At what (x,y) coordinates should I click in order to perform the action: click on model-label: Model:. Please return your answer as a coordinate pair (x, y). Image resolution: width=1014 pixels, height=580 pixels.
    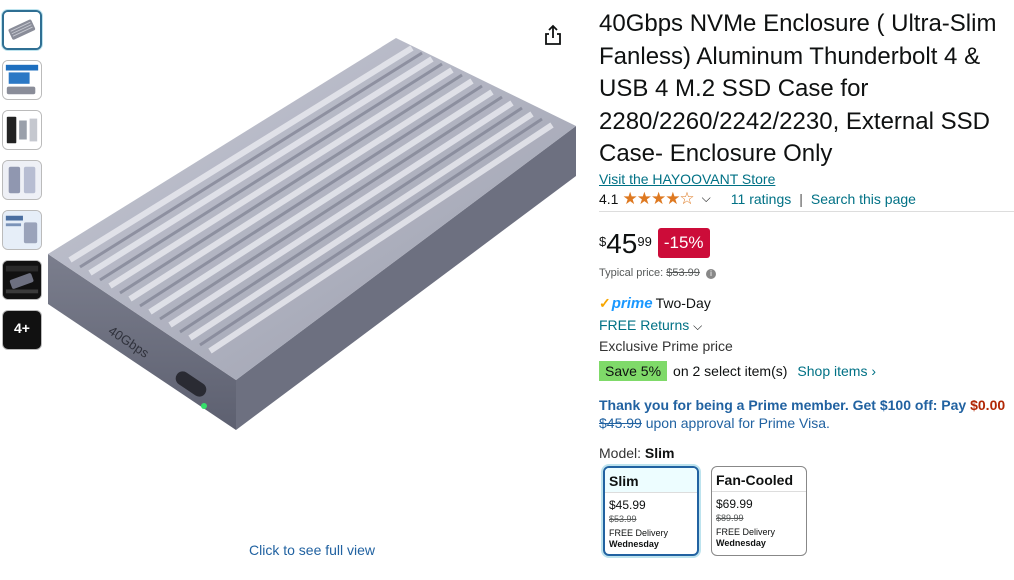
    Looking at the image, I should click on (620, 452).